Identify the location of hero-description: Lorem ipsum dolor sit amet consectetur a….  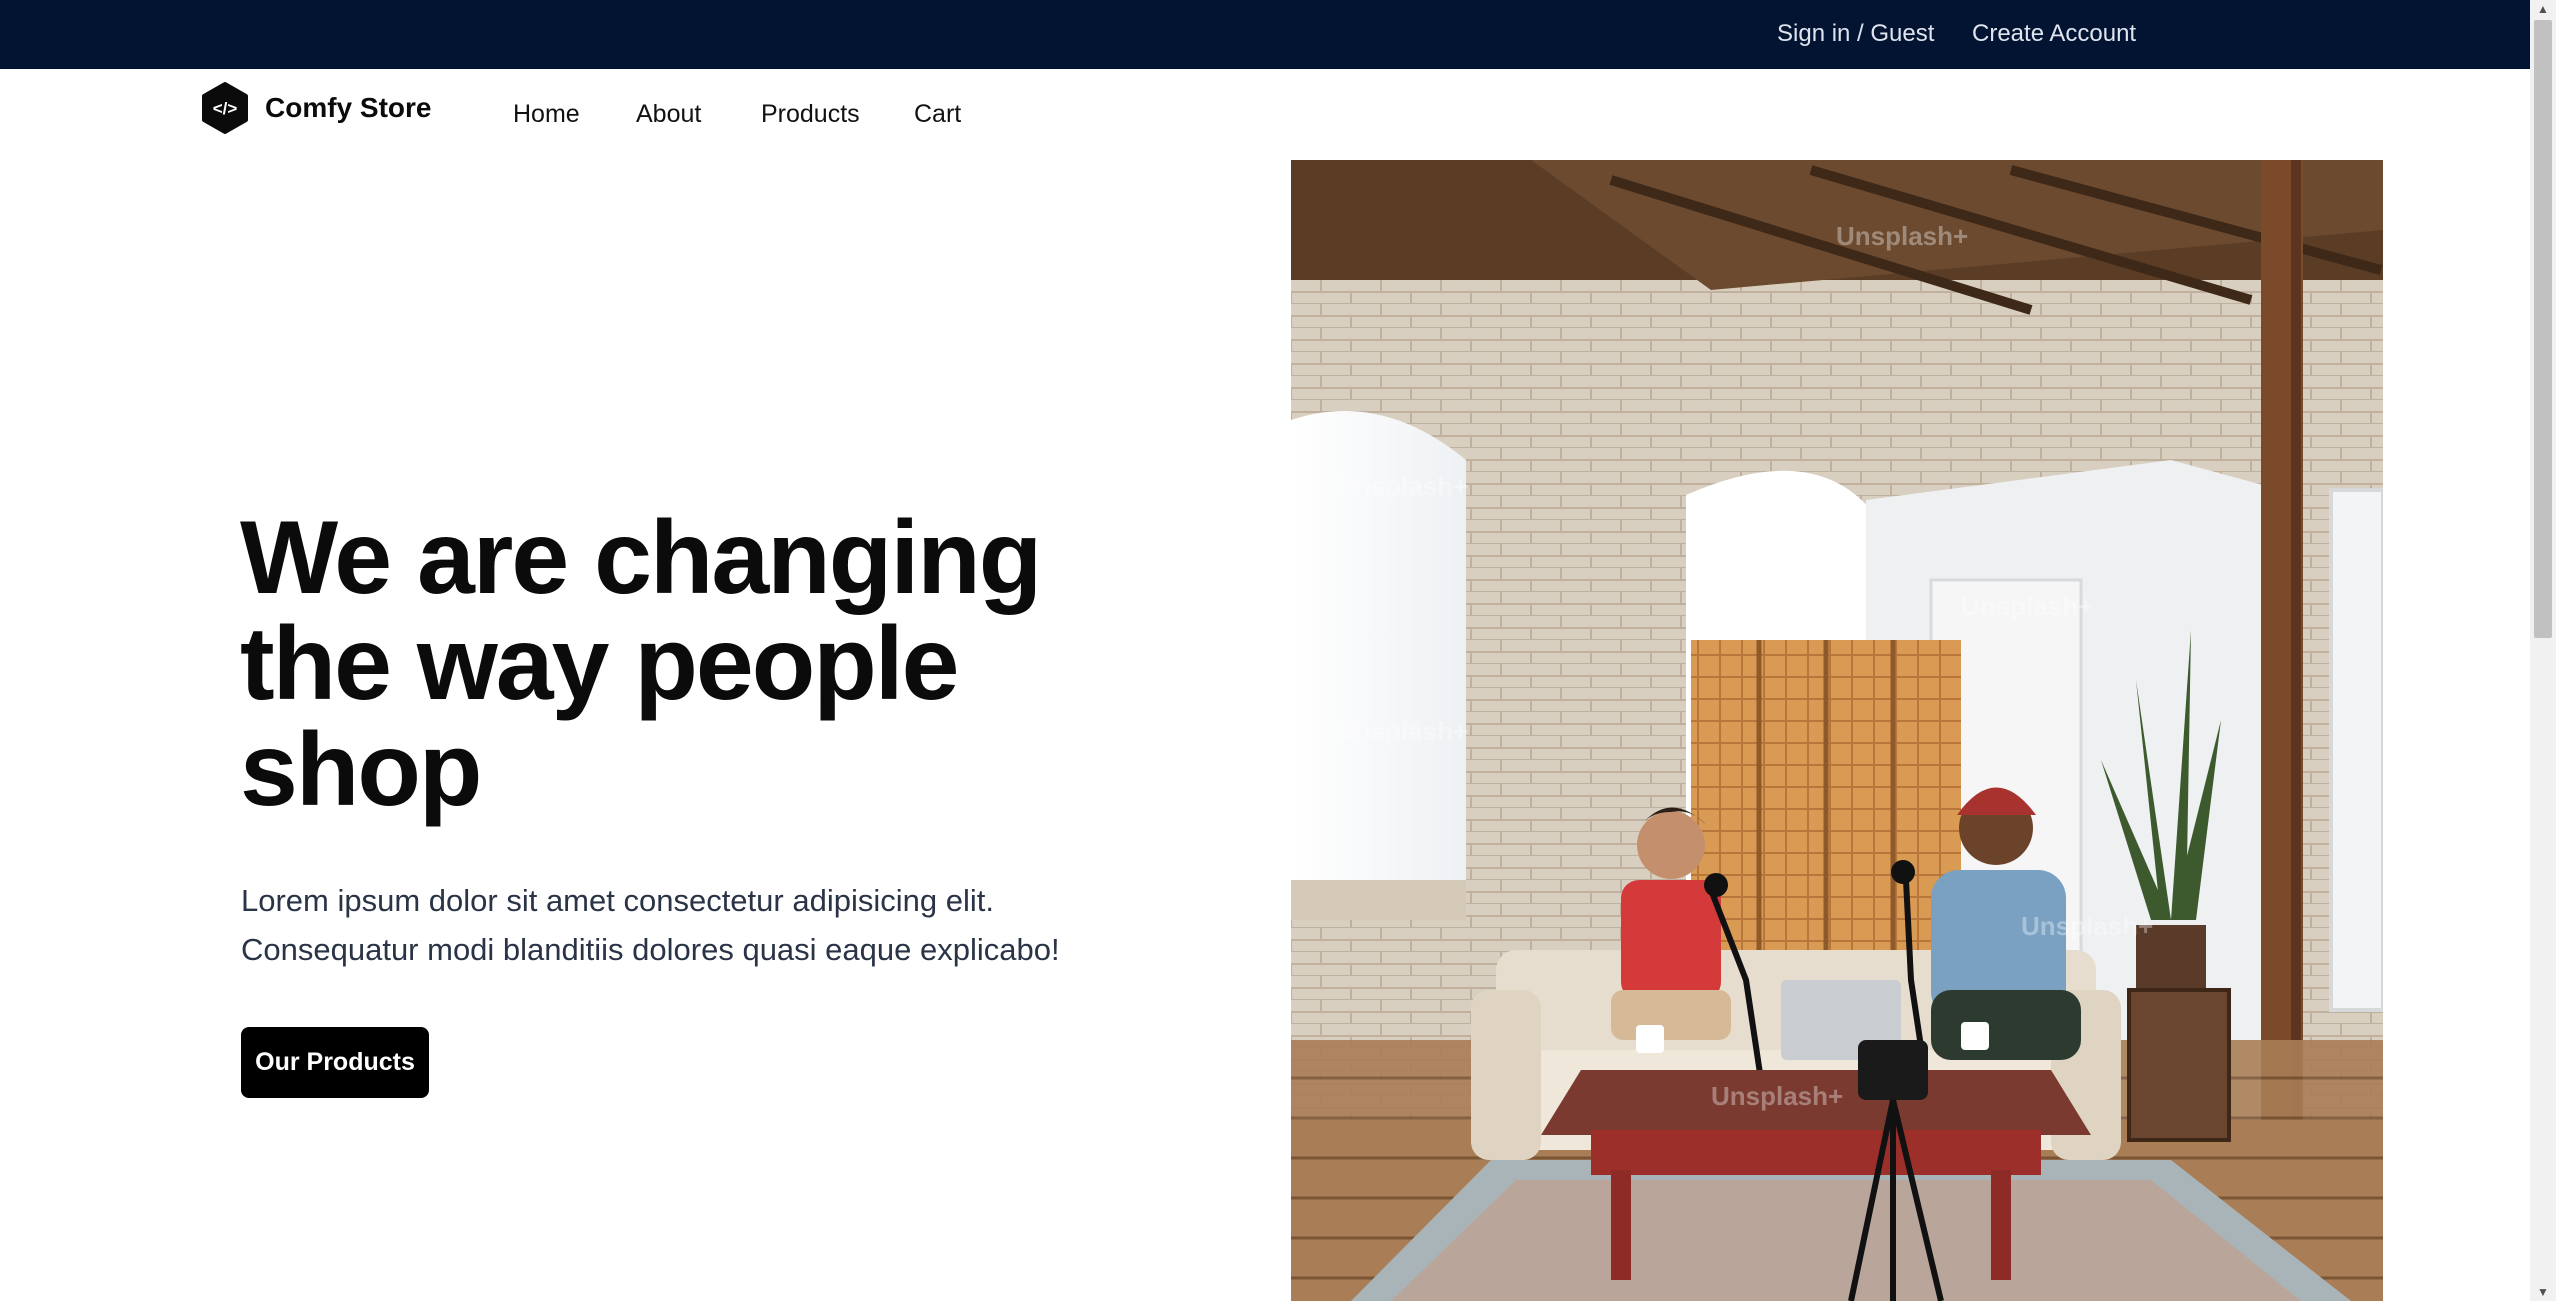
(691, 925).